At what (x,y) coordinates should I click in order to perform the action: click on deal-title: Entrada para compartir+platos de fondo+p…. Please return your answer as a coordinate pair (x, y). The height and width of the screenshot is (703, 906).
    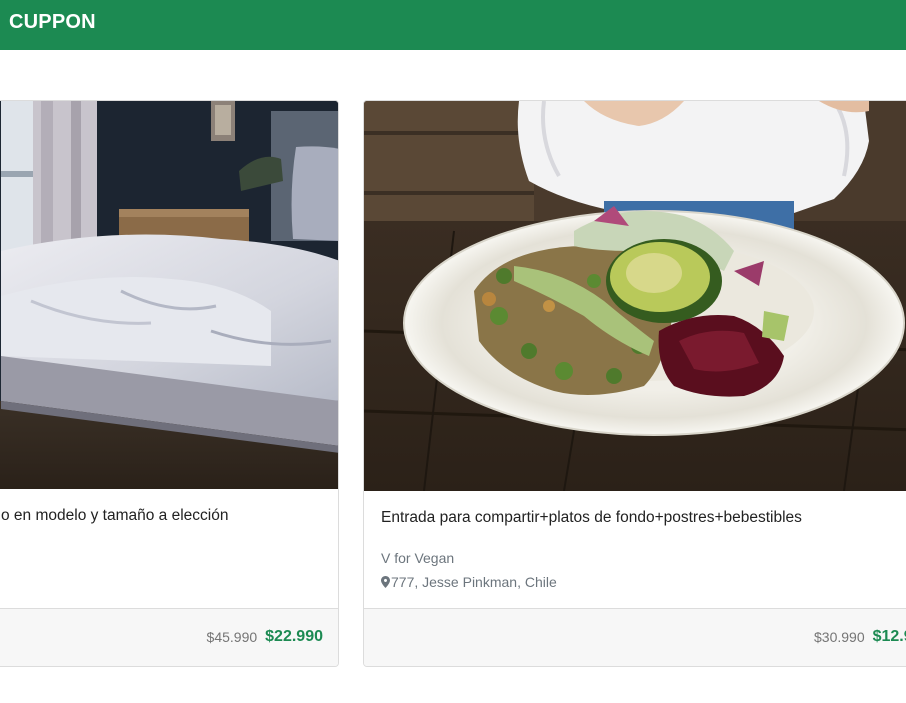
    Looking at the image, I should click on (591, 518).